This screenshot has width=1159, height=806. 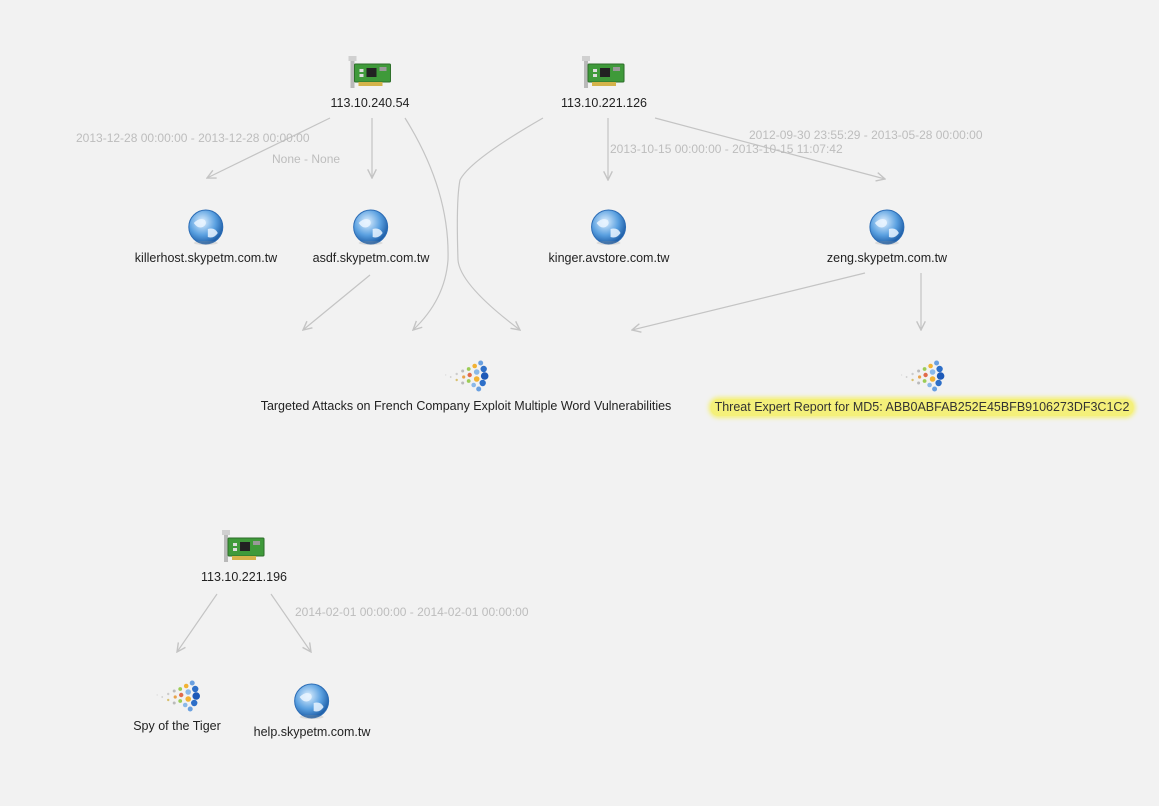 I want to click on node-label: kinger.avstore.com.tw, so click(x=609, y=258).